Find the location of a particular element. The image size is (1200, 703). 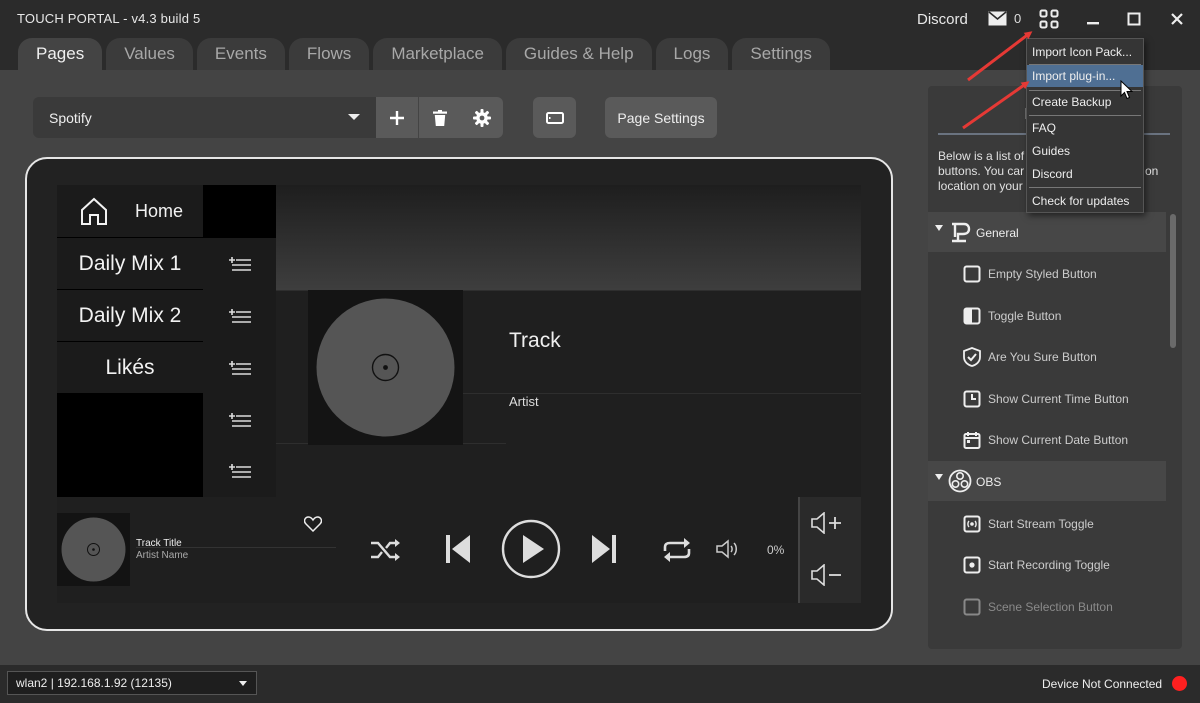

next-button is located at coordinates (604, 549).